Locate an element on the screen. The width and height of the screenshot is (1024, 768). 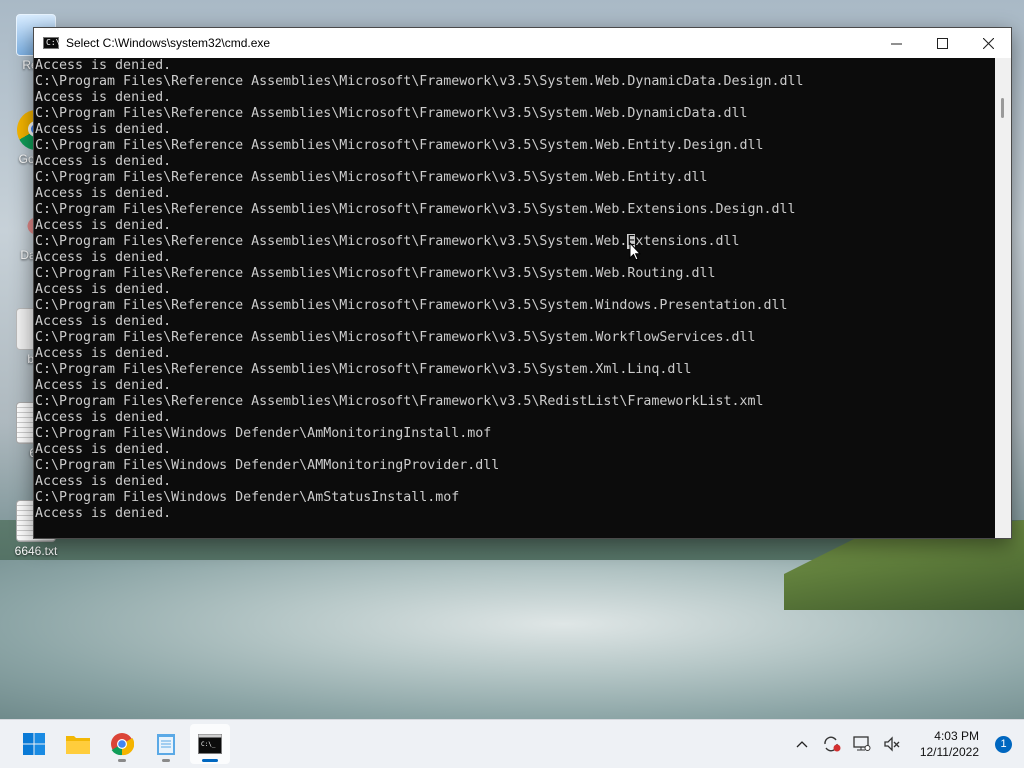
minimize-button is located at coordinates (896, 43).